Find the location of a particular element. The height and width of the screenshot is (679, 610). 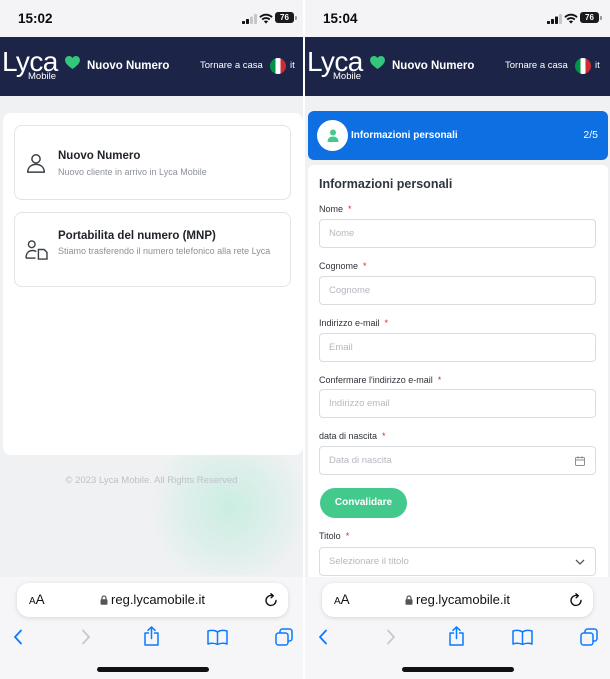

birth-date-label: data di nascita * is located at coordinates (352, 436).